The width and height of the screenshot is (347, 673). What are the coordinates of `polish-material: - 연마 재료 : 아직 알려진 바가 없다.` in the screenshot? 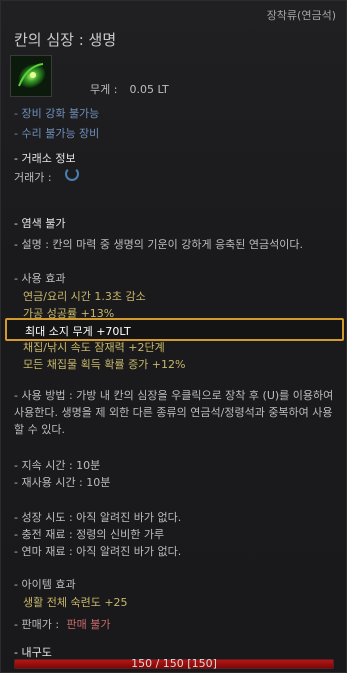 It's located at (98, 551).